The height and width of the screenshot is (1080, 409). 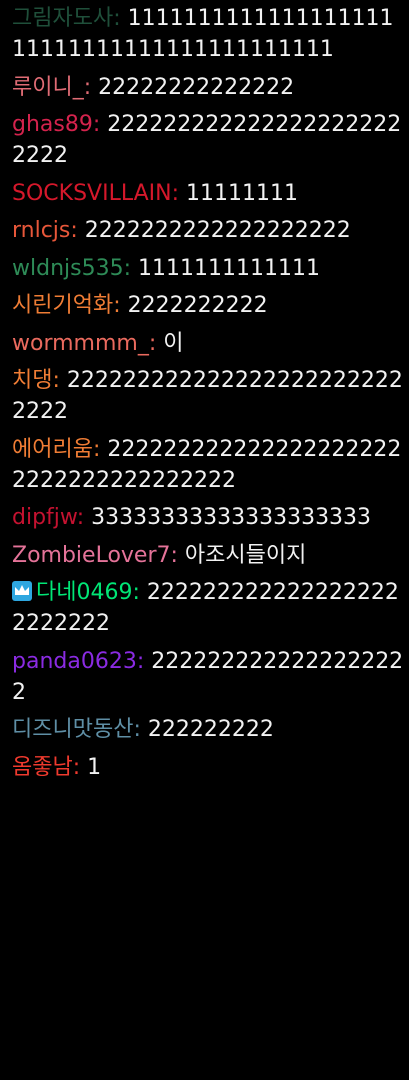 I want to click on chat-username: dipfjw, so click(x=44, y=517).